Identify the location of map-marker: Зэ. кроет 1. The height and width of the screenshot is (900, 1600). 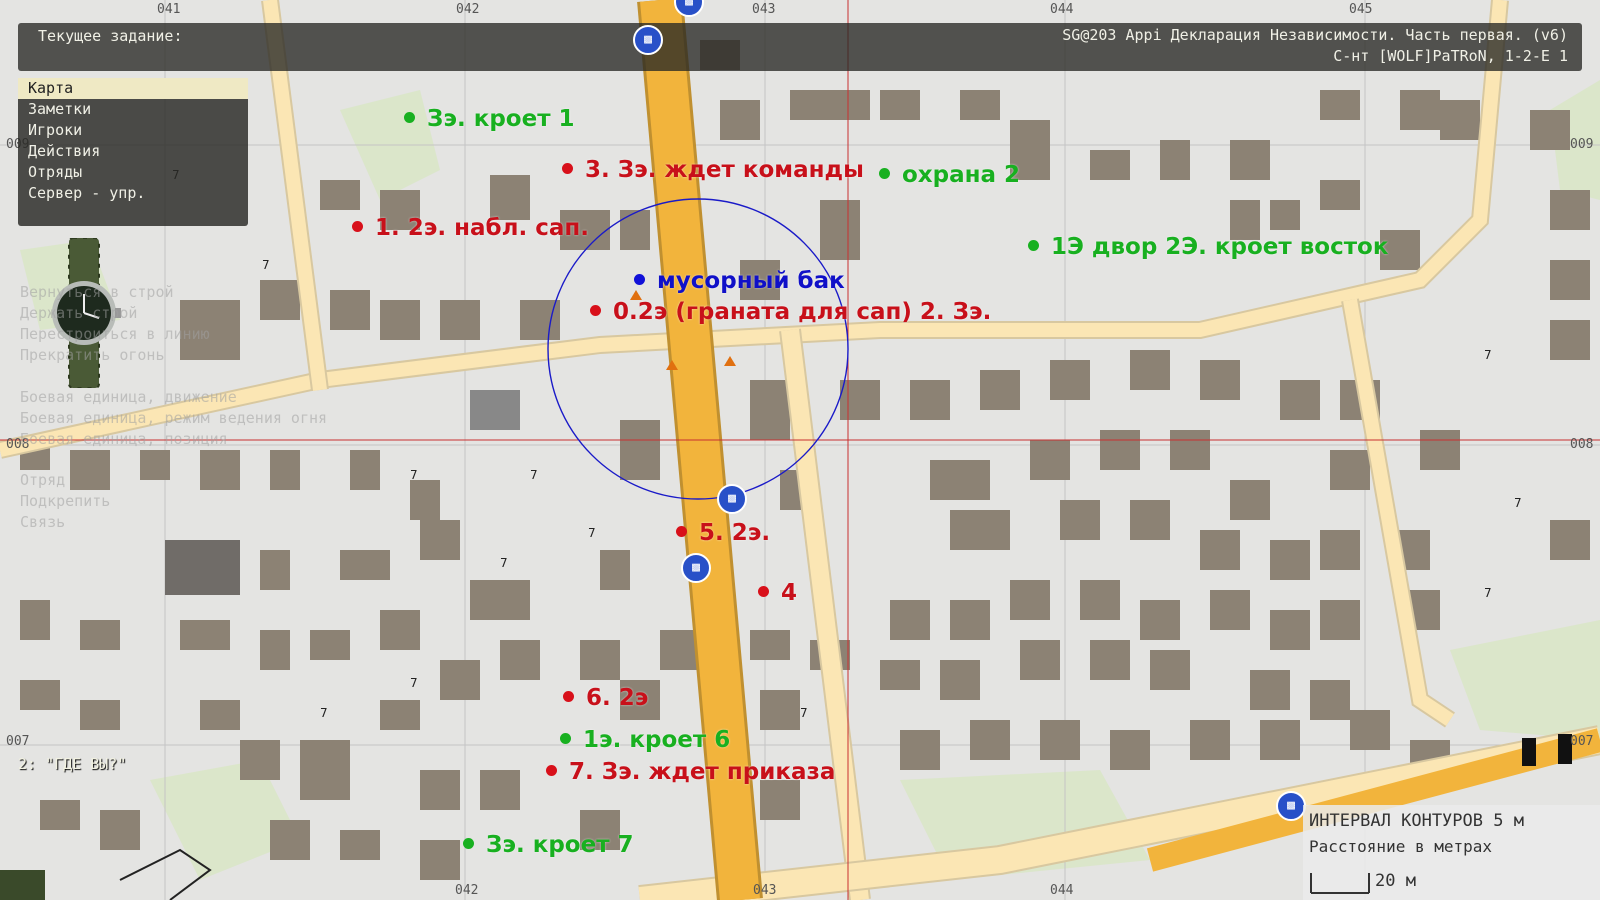
(489, 119).